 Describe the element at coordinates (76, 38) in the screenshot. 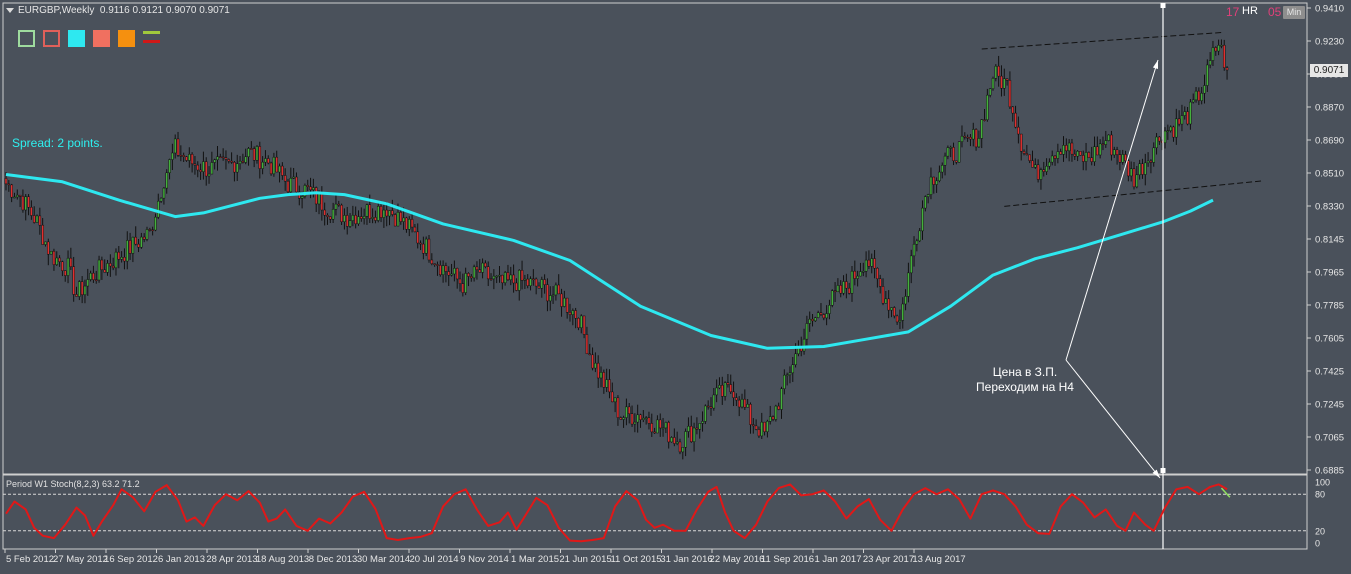

I see `tool-fill-cyan-icon` at that location.